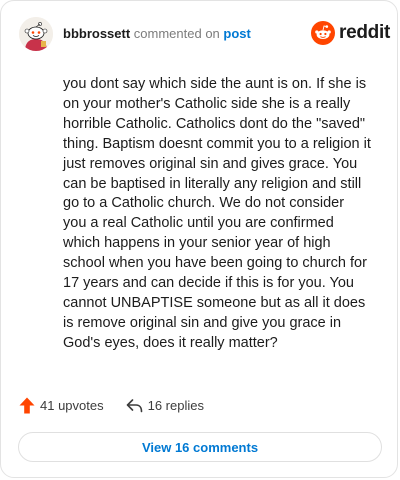 The width and height of the screenshot is (400, 480). I want to click on reddit-wordmark: reddit, so click(364, 32).